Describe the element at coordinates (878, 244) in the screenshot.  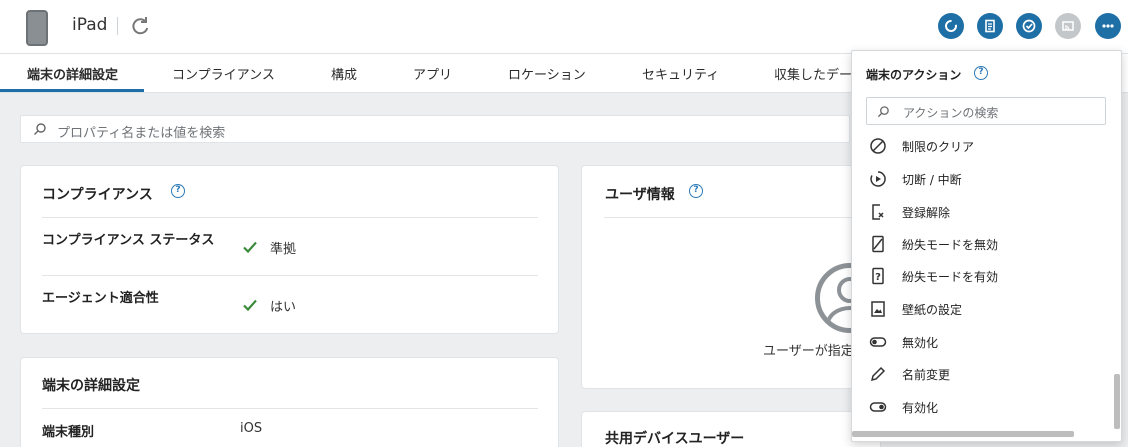
I see `lost-mode-off-icon` at that location.